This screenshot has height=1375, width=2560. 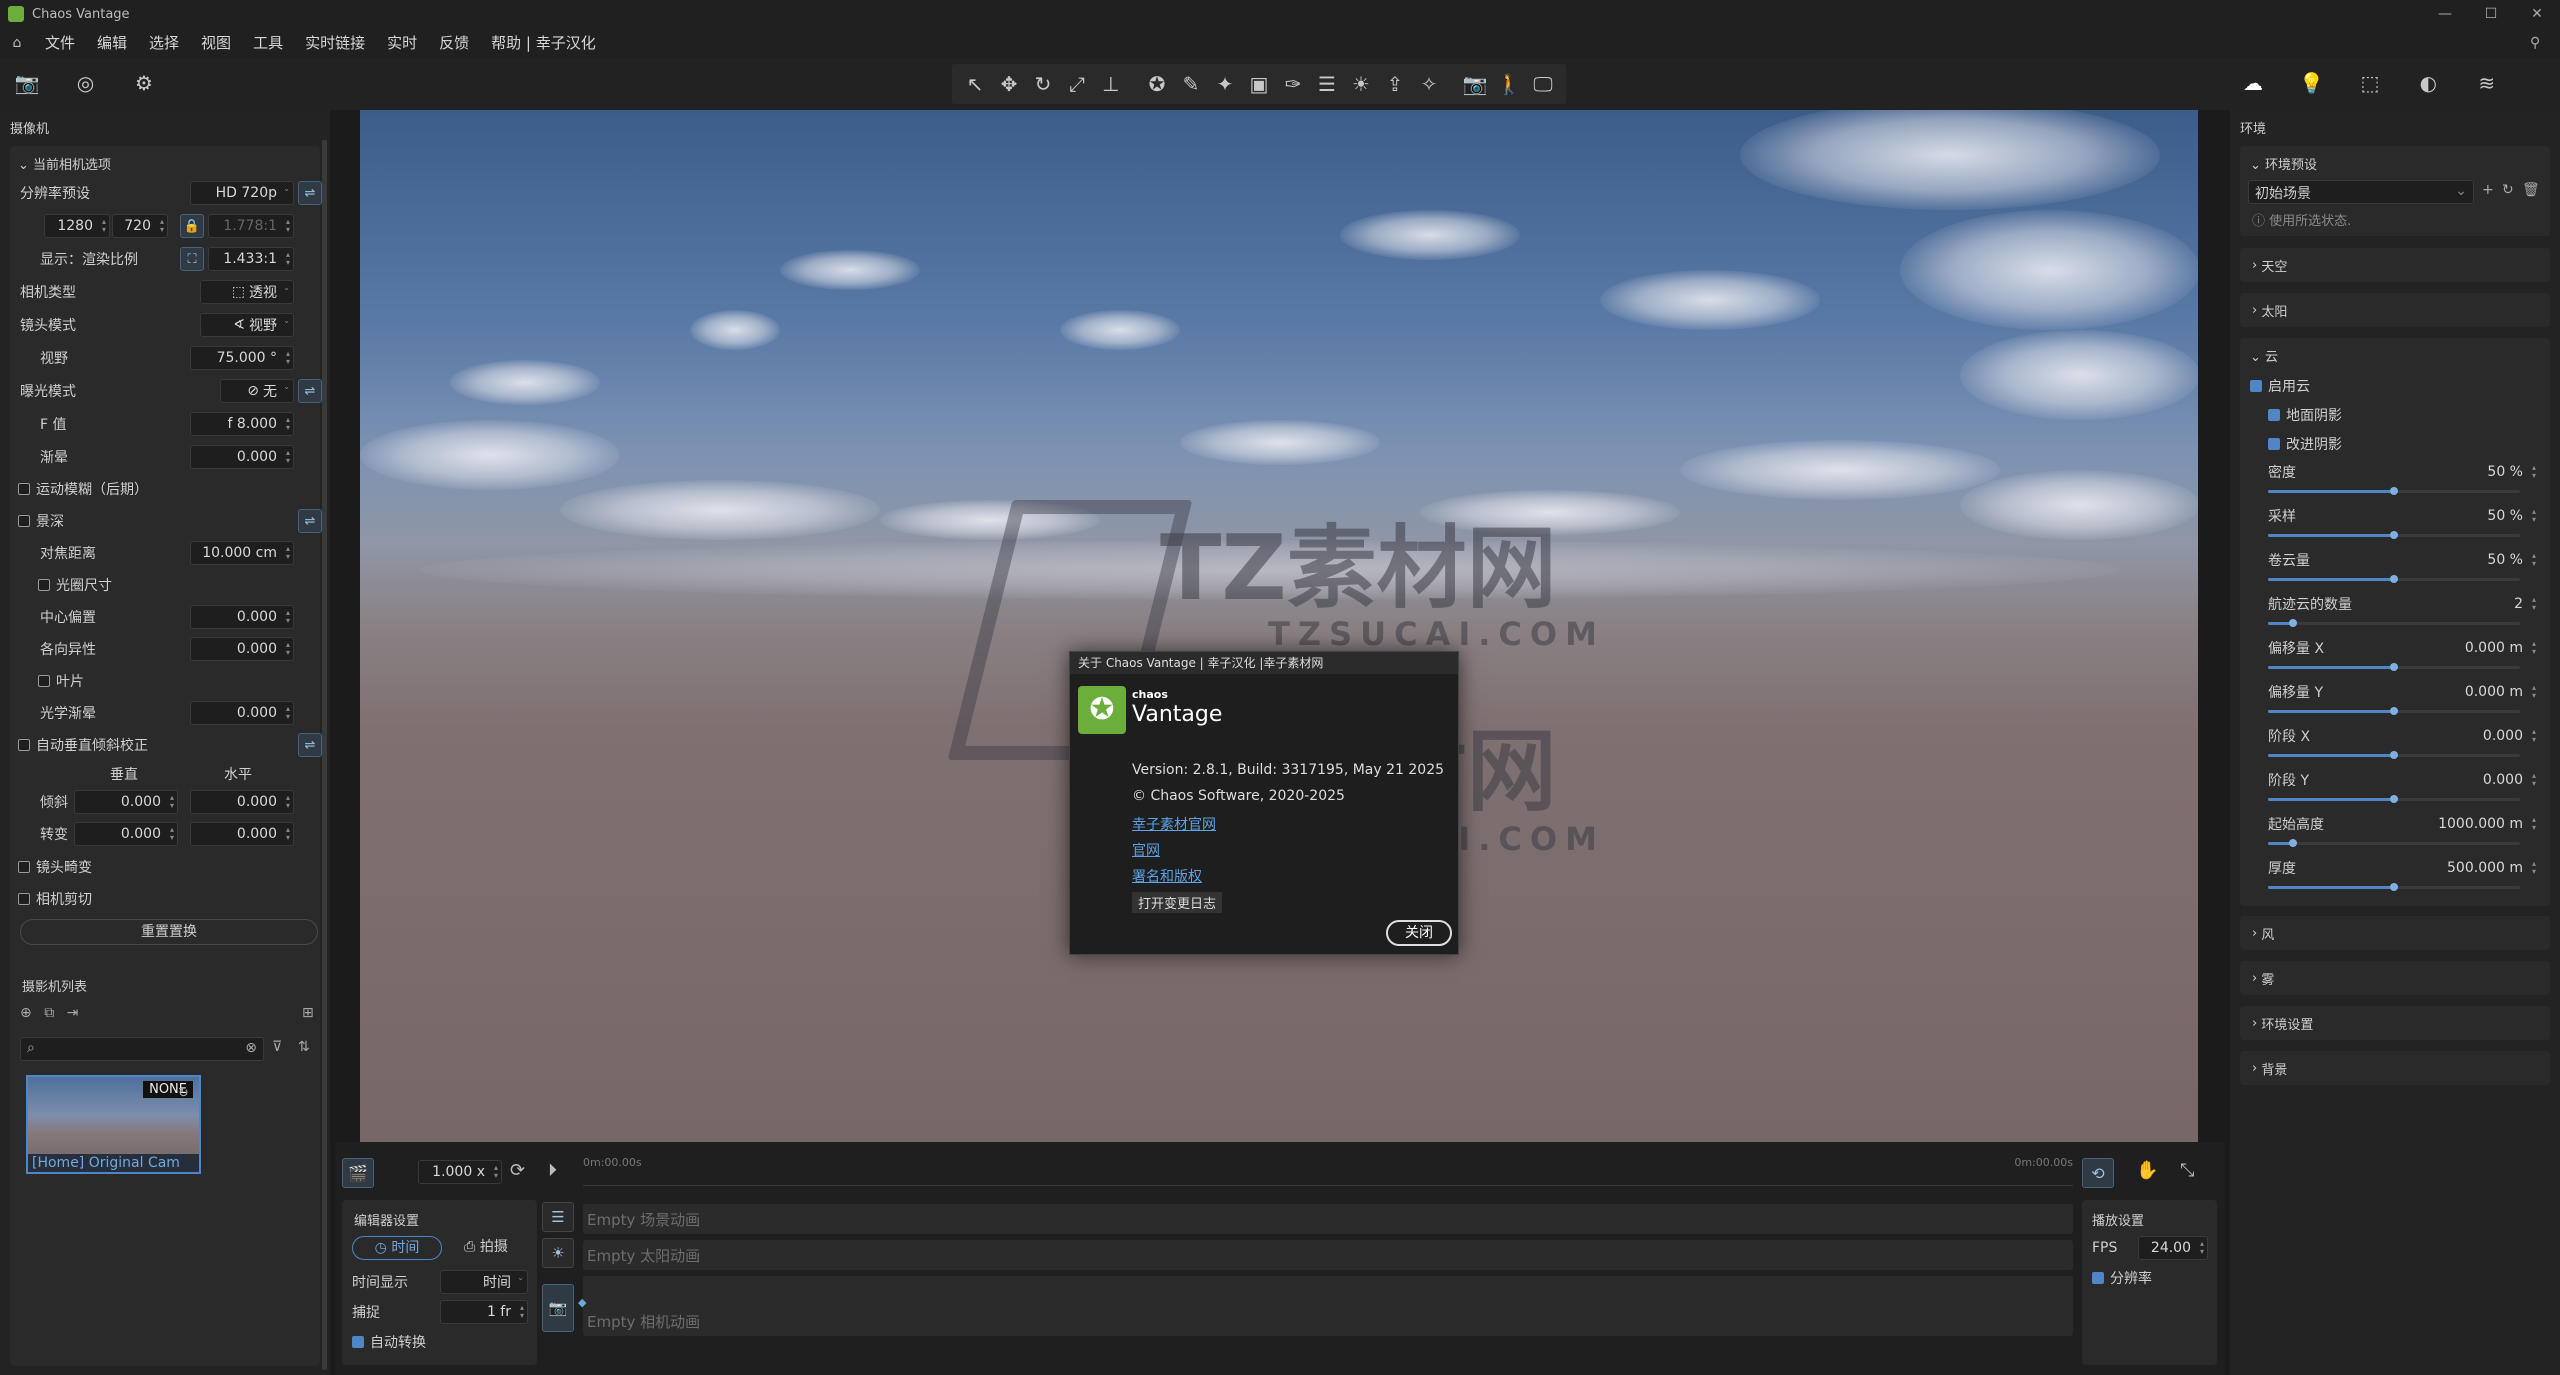 What do you see at coordinates (2283, 163) in the screenshot?
I see `section-env-preset: ⌄ 环境预设` at bounding box center [2283, 163].